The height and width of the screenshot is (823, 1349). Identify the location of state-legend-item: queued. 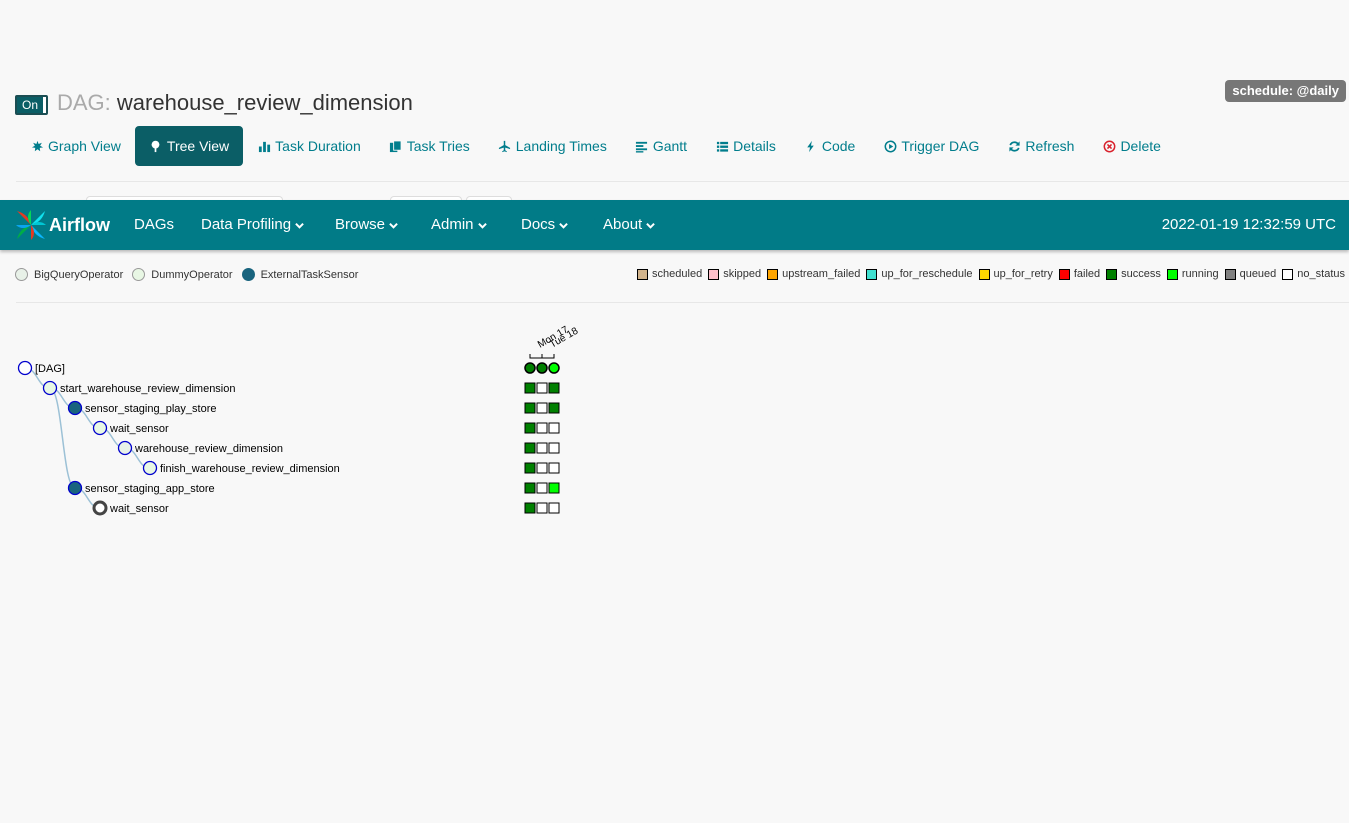
(1250, 274).